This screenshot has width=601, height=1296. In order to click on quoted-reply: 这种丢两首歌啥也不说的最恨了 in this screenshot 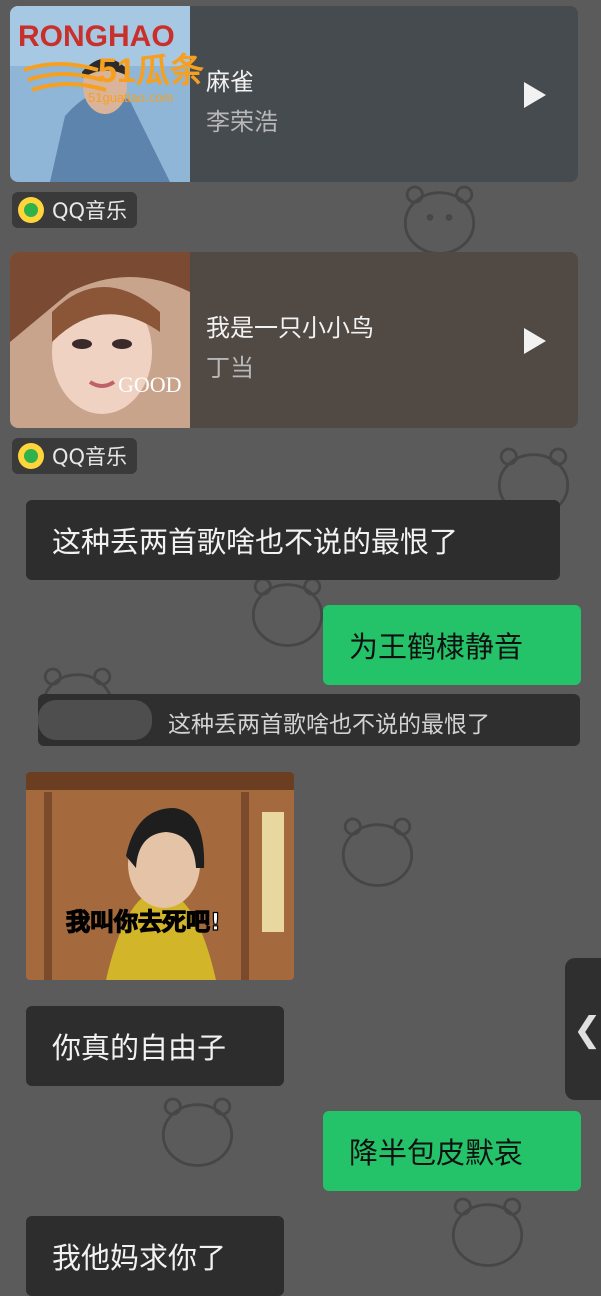, I will do `click(309, 720)`.